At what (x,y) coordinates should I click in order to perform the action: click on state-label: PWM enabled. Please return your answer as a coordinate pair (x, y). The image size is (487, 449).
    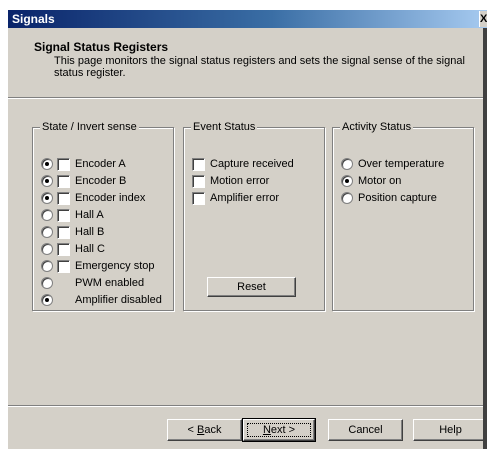
    Looking at the image, I should click on (110, 283).